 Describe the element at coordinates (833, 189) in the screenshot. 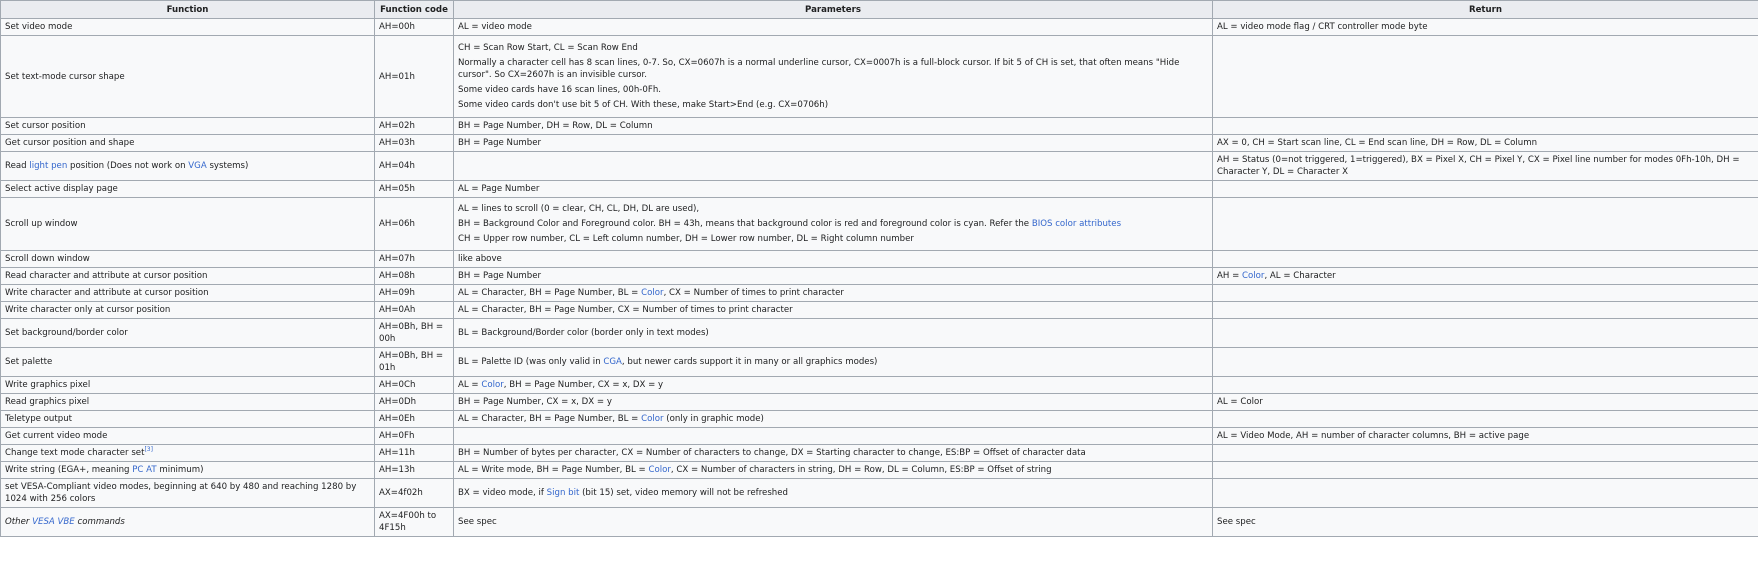

I see `parameters-cell: AL = Page Number` at that location.